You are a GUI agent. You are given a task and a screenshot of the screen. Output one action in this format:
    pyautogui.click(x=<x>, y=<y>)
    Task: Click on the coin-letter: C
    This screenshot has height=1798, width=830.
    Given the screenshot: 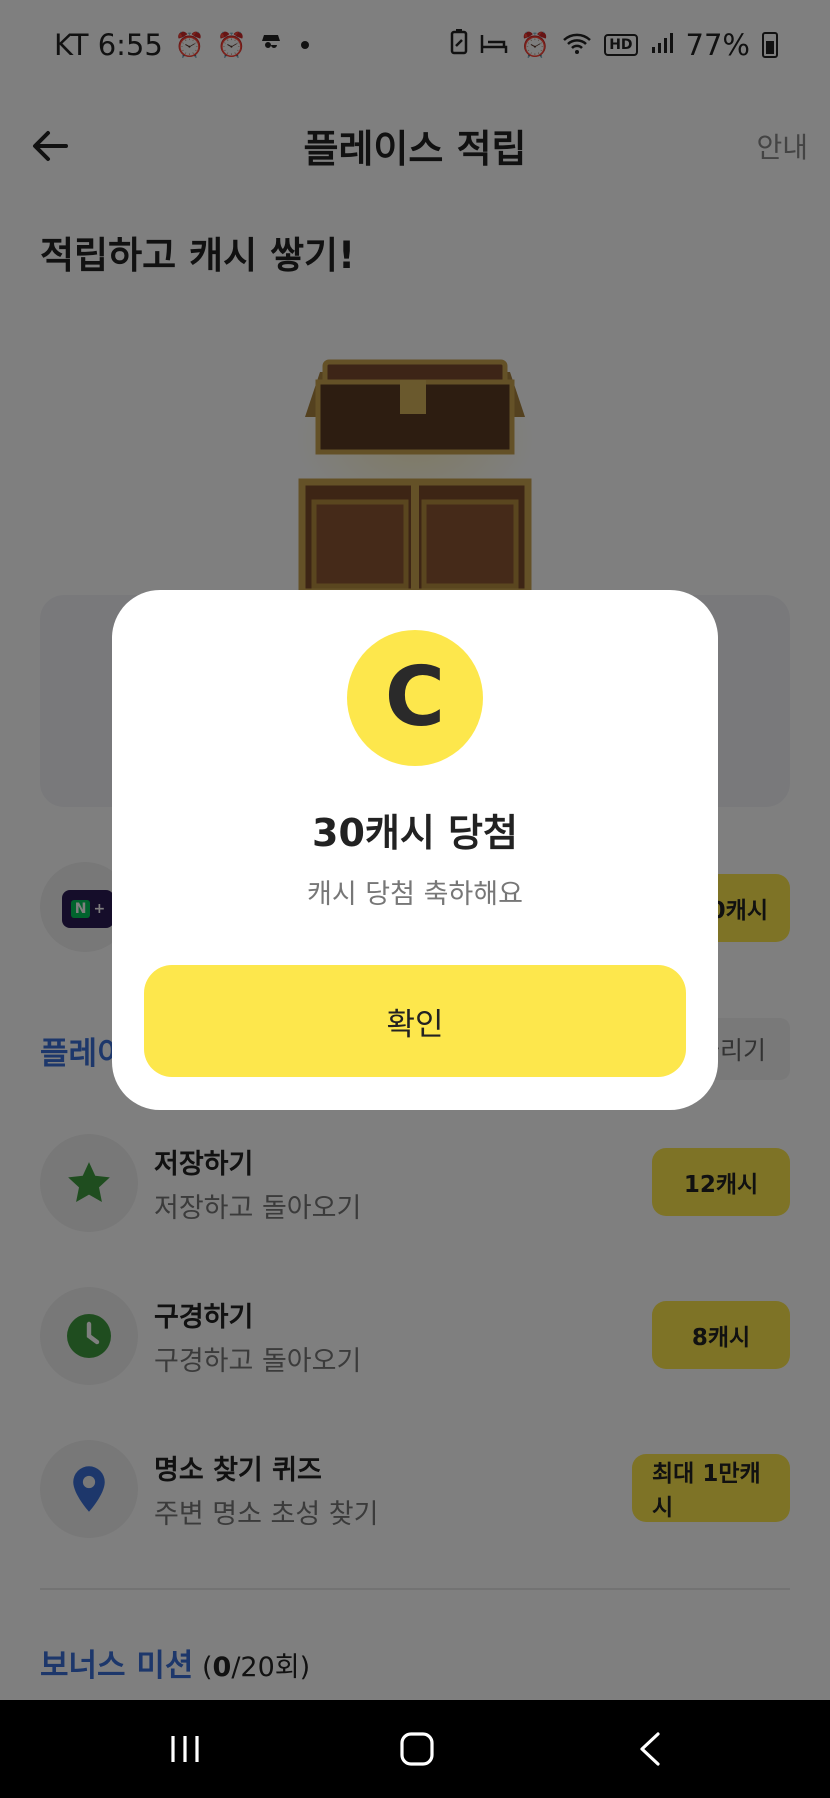 What is the action you would take?
    pyautogui.click(x=415, y=697)
    